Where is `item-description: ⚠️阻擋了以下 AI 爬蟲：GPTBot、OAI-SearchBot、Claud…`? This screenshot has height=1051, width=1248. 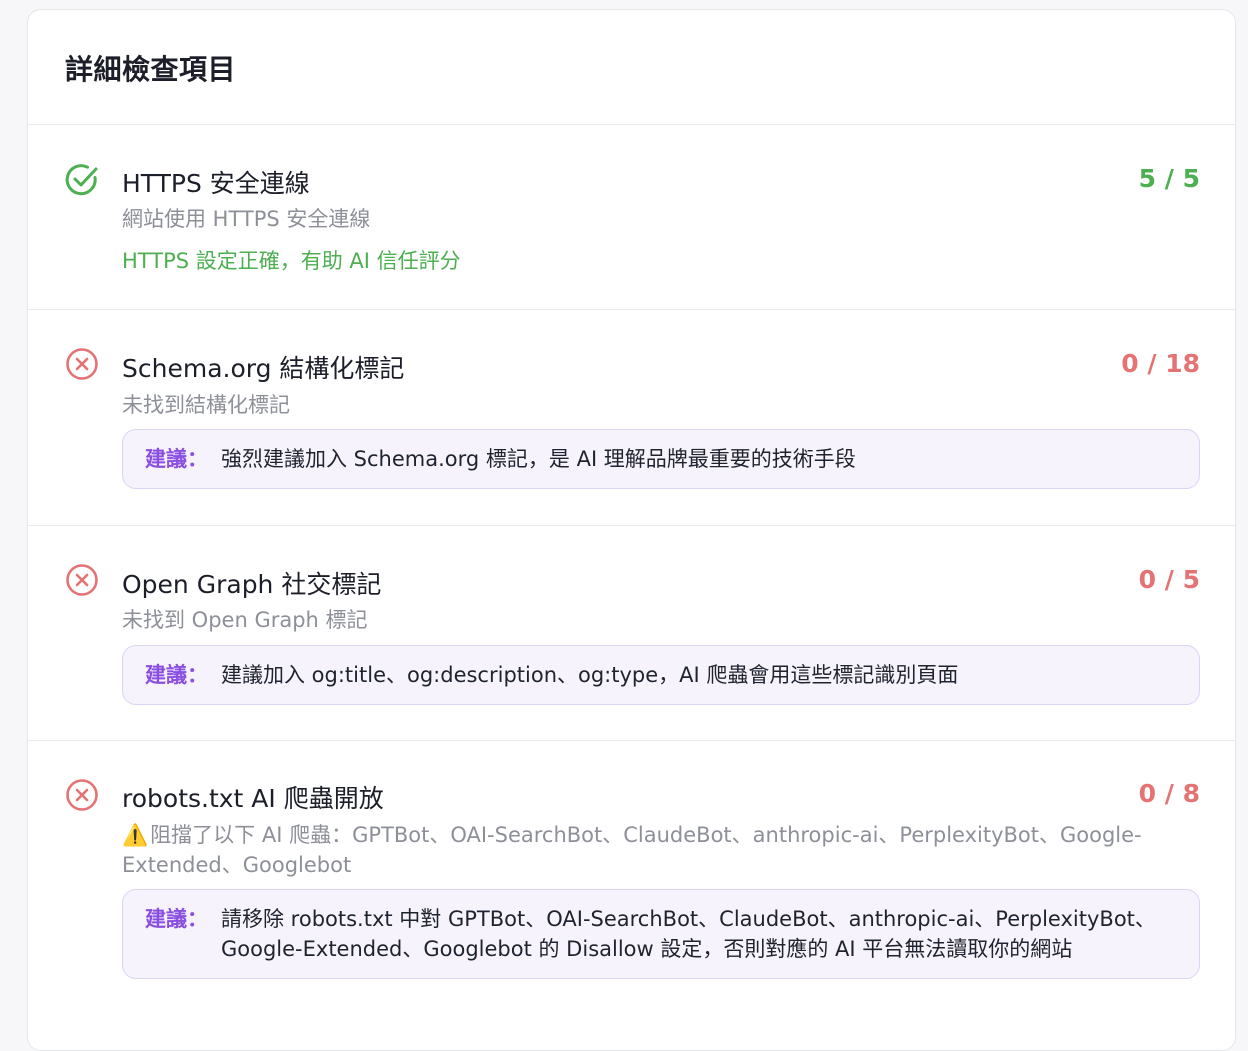 item-description: ⚠️阻擋了以下 AI 爬蟲：GPTBot、OAI-SearchBot、Claud… is located at coordinates (638, 850).